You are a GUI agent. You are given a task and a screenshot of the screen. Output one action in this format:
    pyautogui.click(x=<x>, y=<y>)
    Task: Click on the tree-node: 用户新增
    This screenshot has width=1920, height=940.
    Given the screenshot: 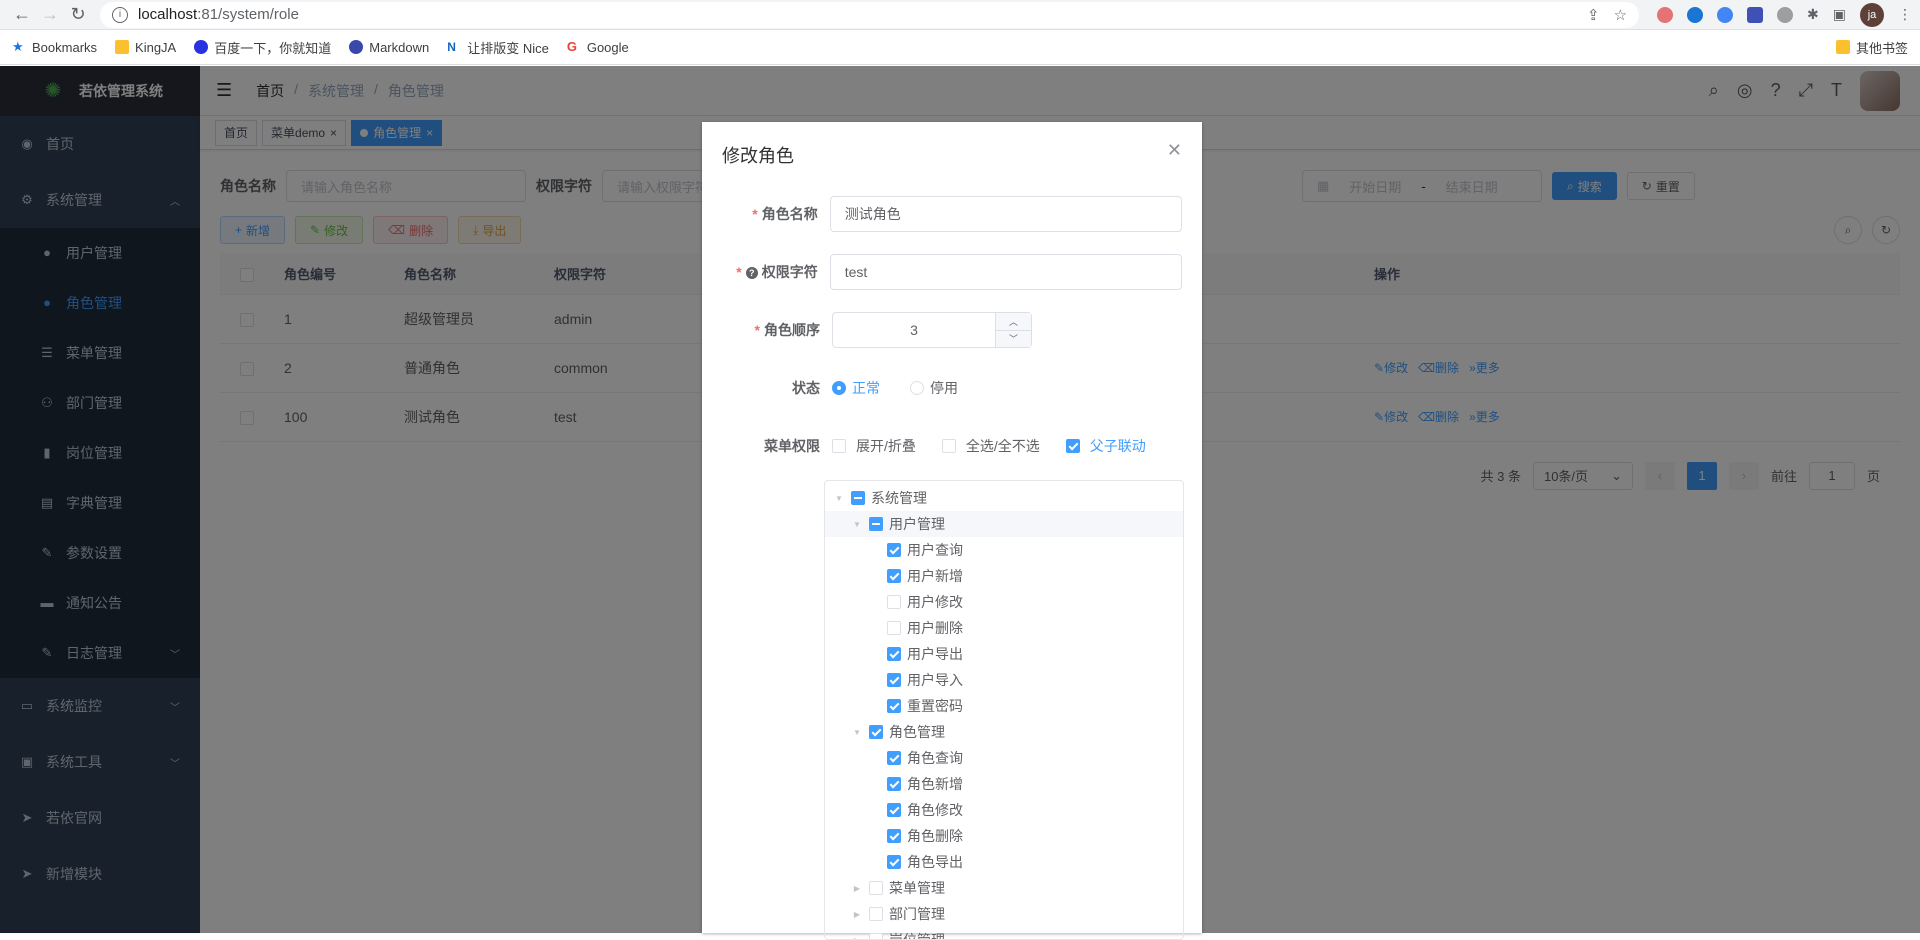 What is the action you would take?
    pyautogui.click(x=1004, y=576)
    